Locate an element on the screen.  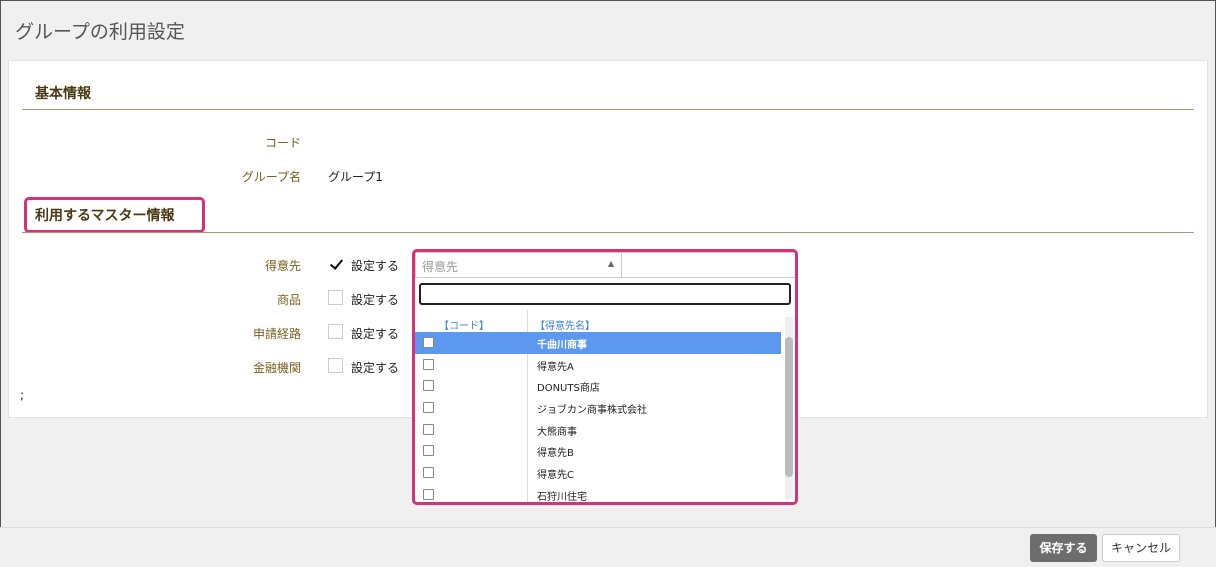
basic-info-divider is located at coordinates (608, 109).